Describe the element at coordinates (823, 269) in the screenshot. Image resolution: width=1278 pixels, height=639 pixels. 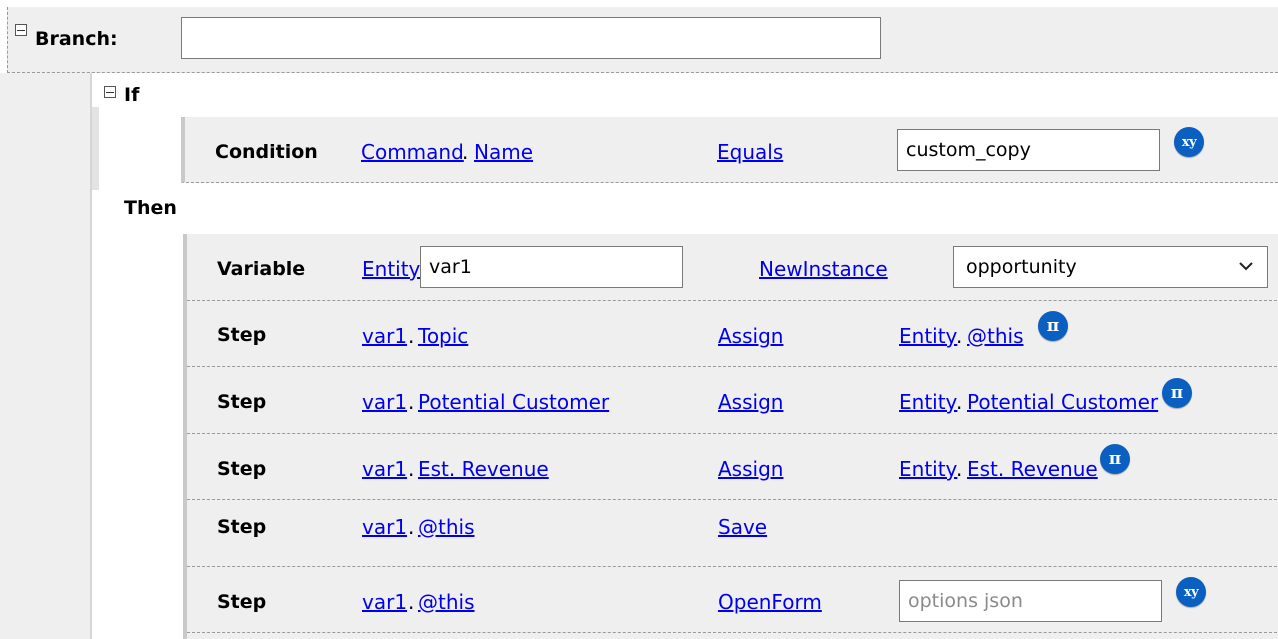
I see `variable-action-link: NewInstance` at that location.